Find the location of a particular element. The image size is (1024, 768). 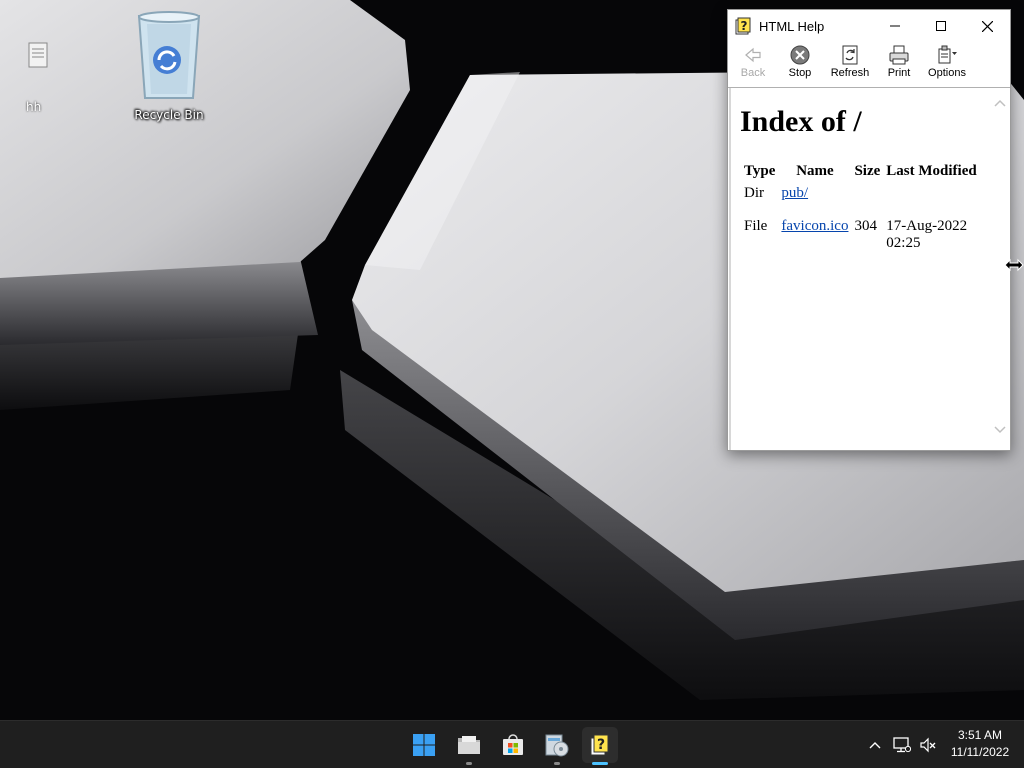

taskbar: ? 3:51 AM 11/11/2022 is located at coordinates (512, 744).